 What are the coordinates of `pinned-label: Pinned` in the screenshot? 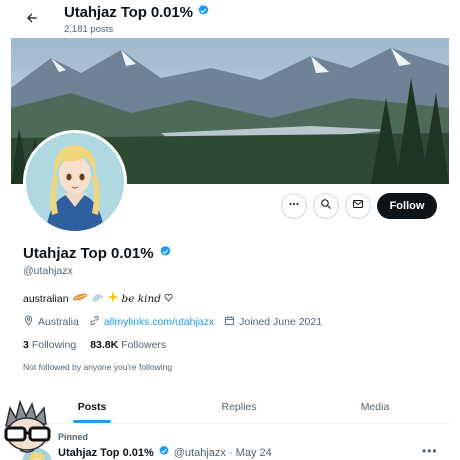 It's located at (73, 437).